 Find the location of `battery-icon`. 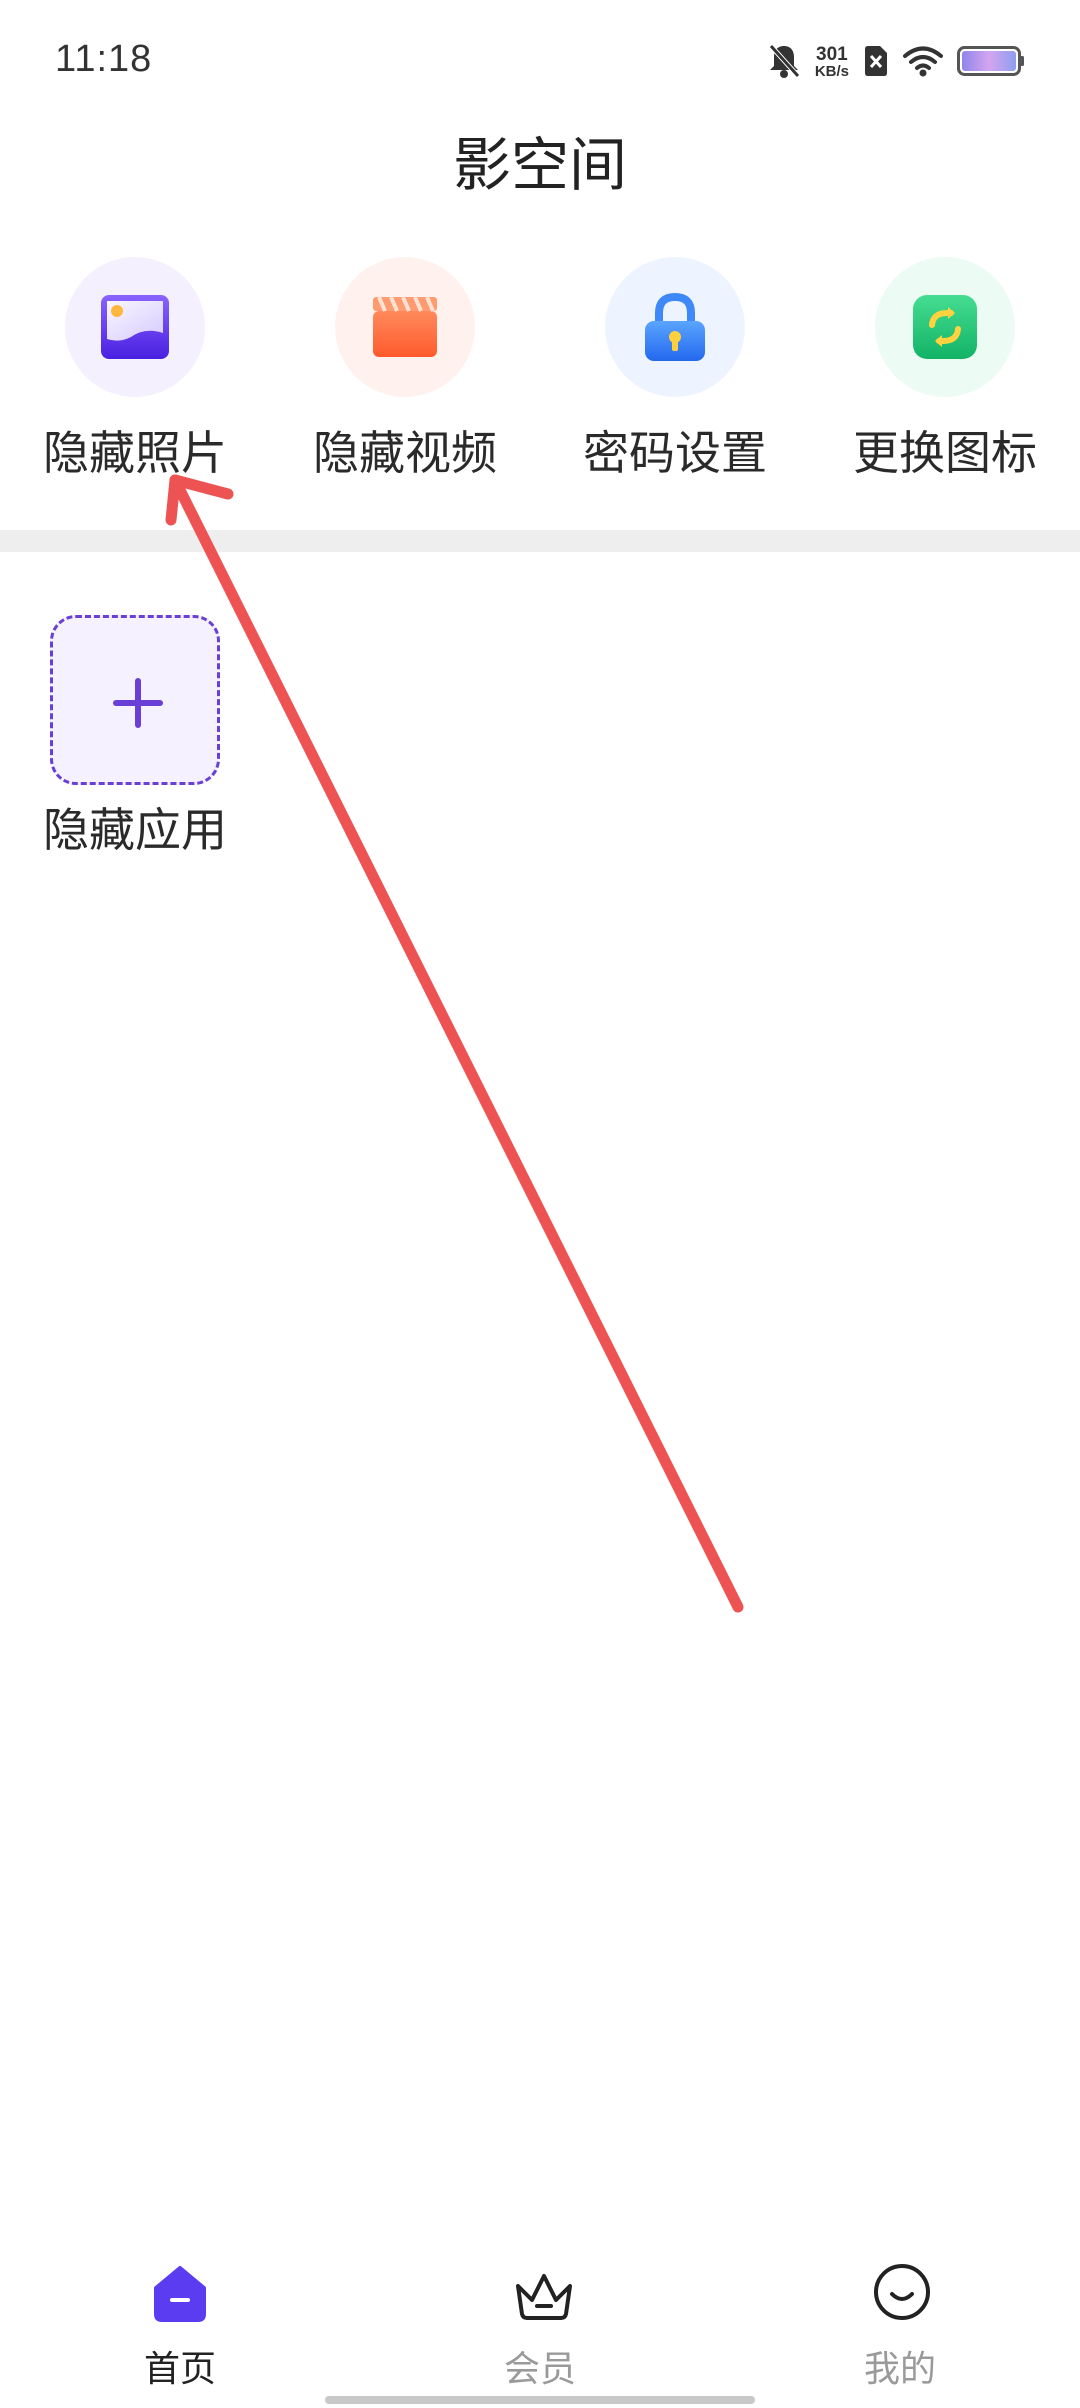

battery-icon is located at coordinates (991, 63).